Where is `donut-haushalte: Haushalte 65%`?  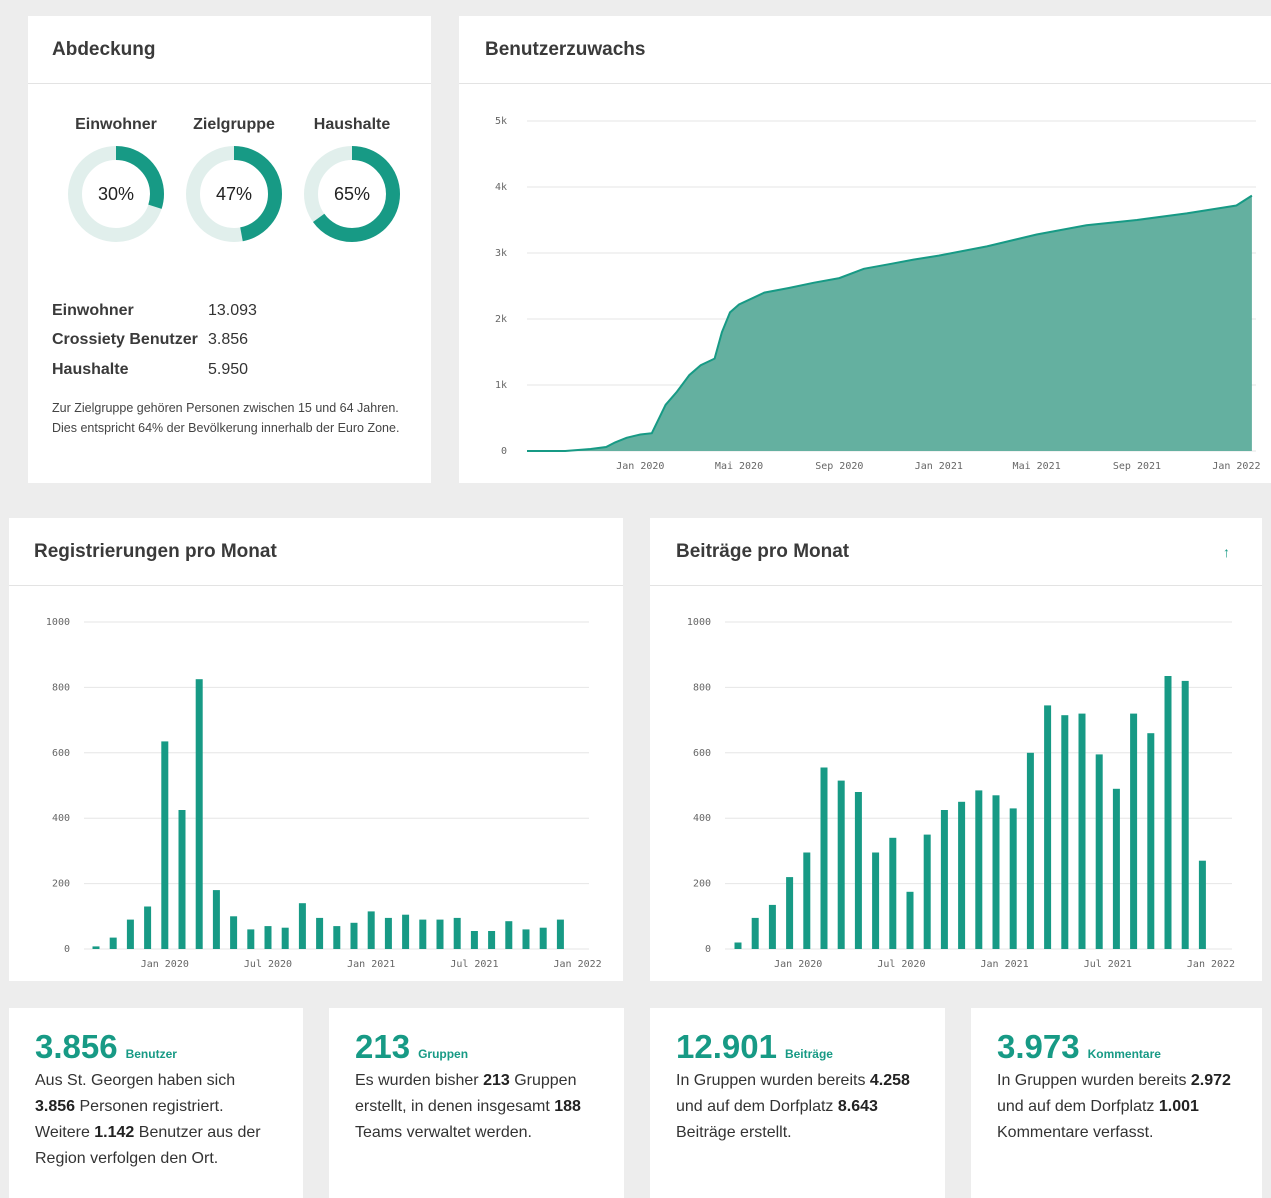
donut-haushalte: Haushalte 65% is located at coordinates (352, 179).